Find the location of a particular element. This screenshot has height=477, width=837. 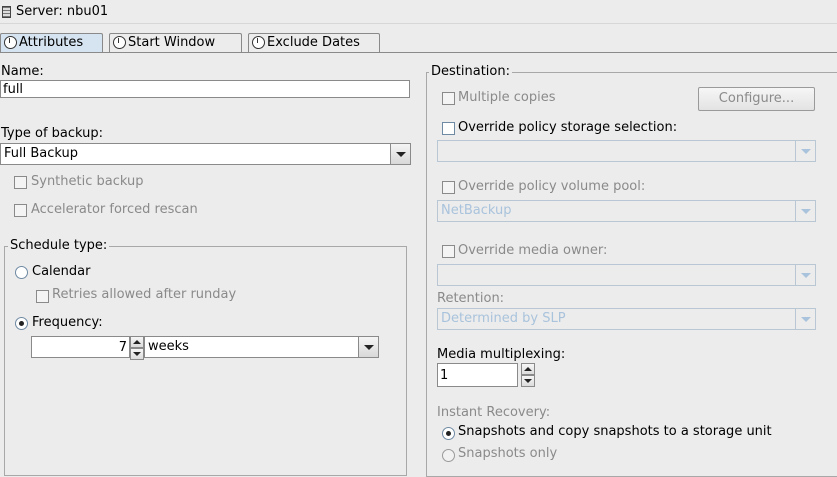

accelerator-rescan-checkbox is located at coordinates (20, 210).